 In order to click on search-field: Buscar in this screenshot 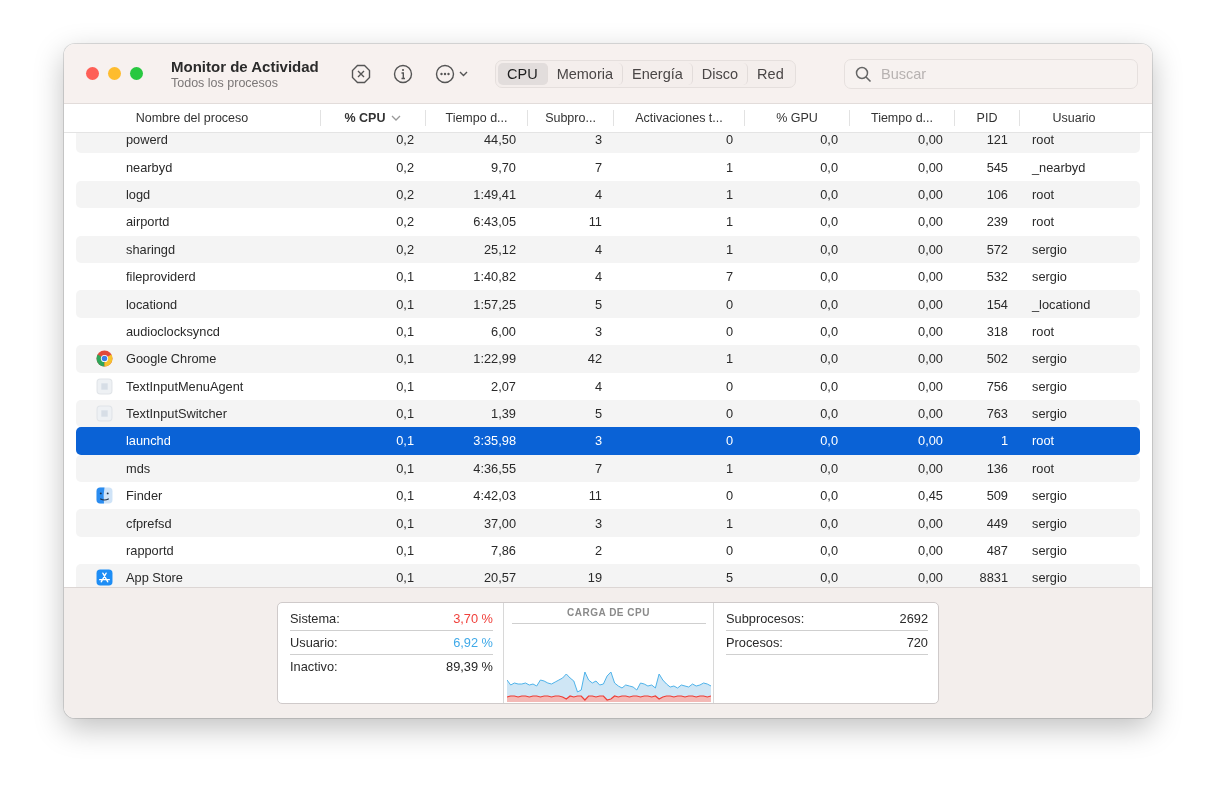, I will do `click(991, 73)`.